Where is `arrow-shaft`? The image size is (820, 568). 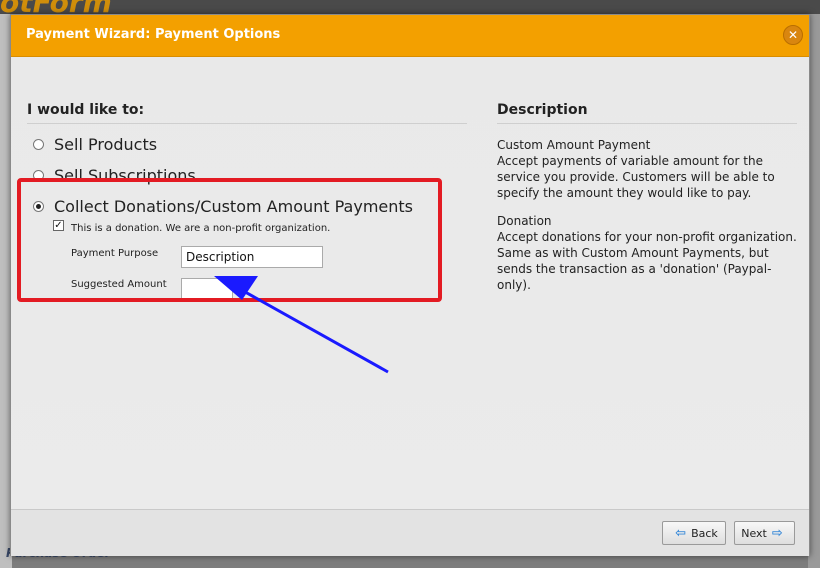 arrow-shaft is located at coordinates (313, 330).